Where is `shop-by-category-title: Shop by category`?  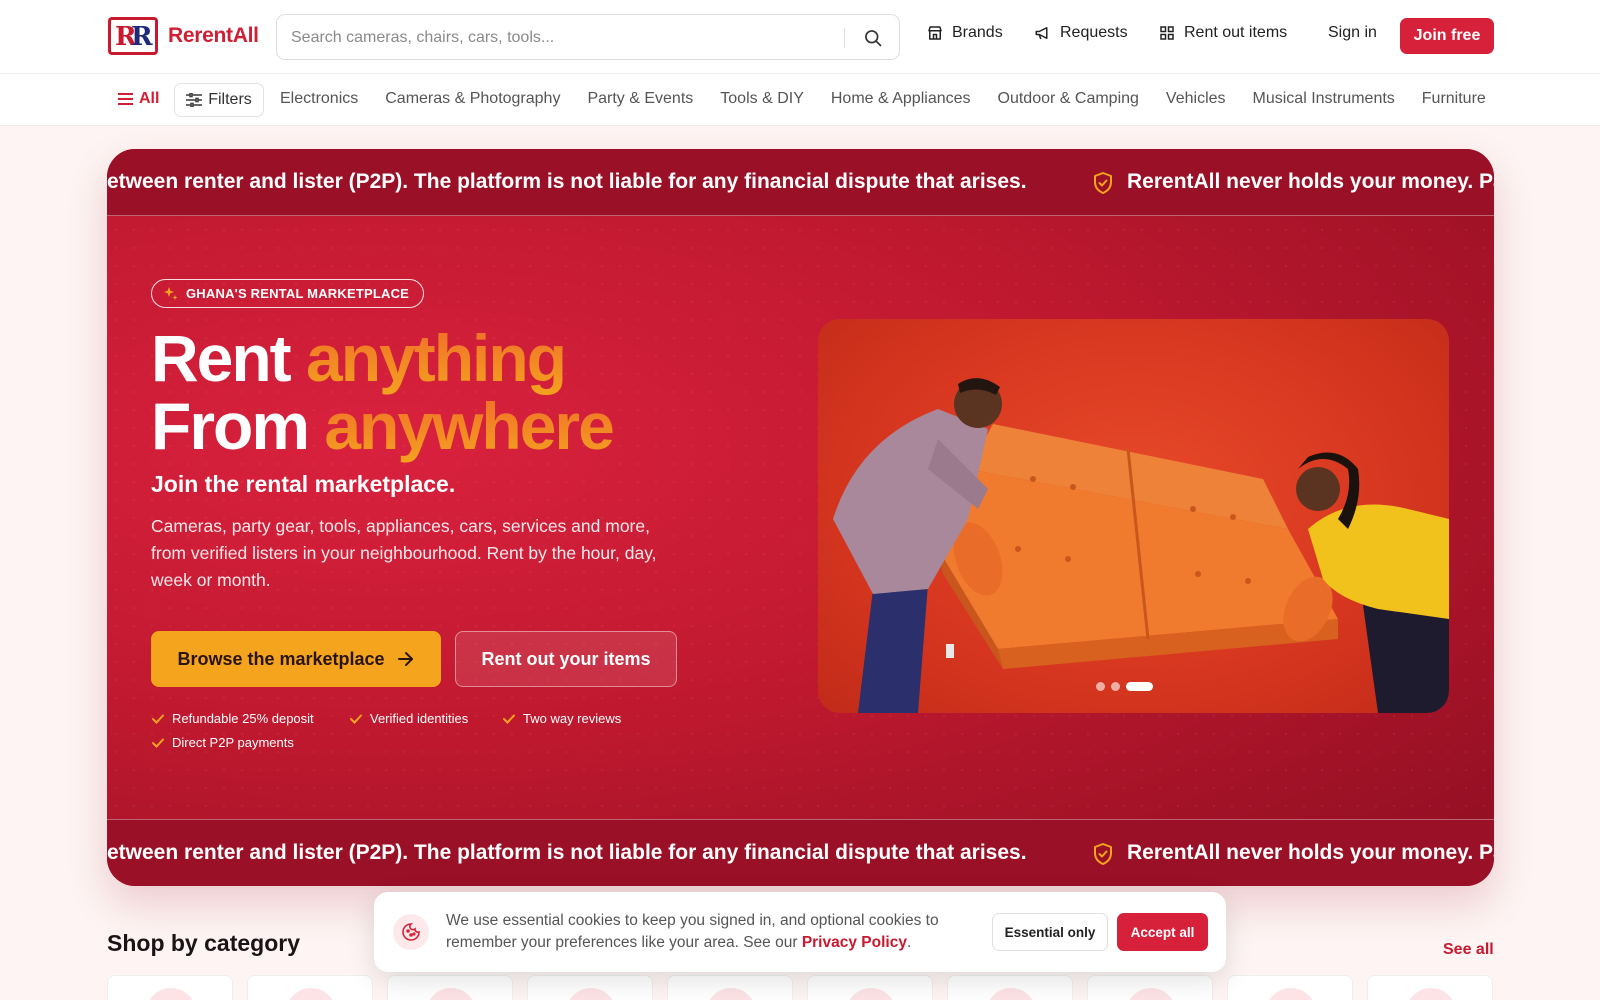
shop-by-category-title: Shop by category is located at coordinates (203, 943).